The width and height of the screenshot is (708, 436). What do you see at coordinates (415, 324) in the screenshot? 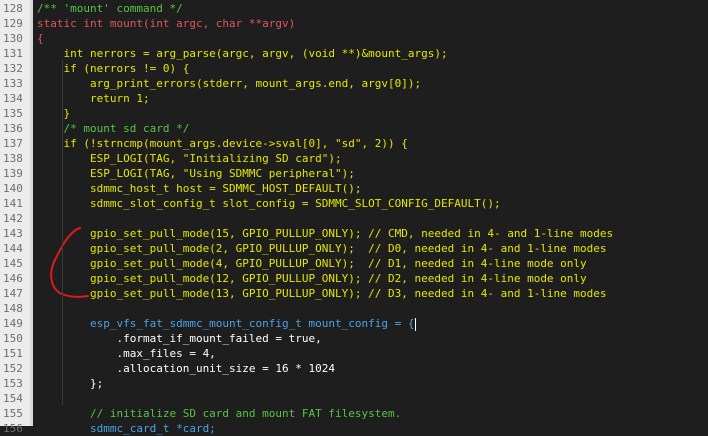
I see `text-cursor` at bounding box center [415, 324].